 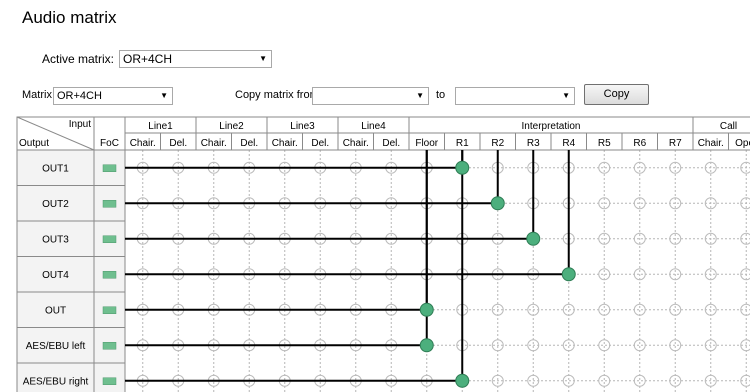 I want to click on foc-header: FoC, so click(x=109, y=143).